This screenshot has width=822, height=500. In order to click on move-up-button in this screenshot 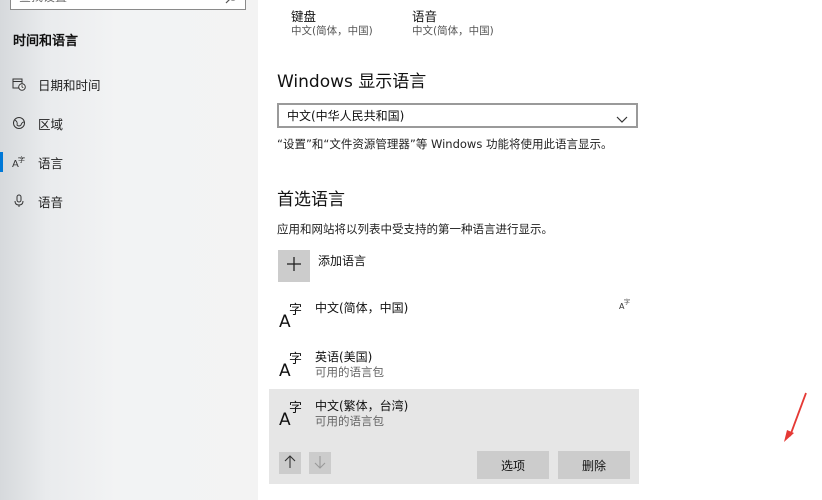, I will do `click(290, 463)`.